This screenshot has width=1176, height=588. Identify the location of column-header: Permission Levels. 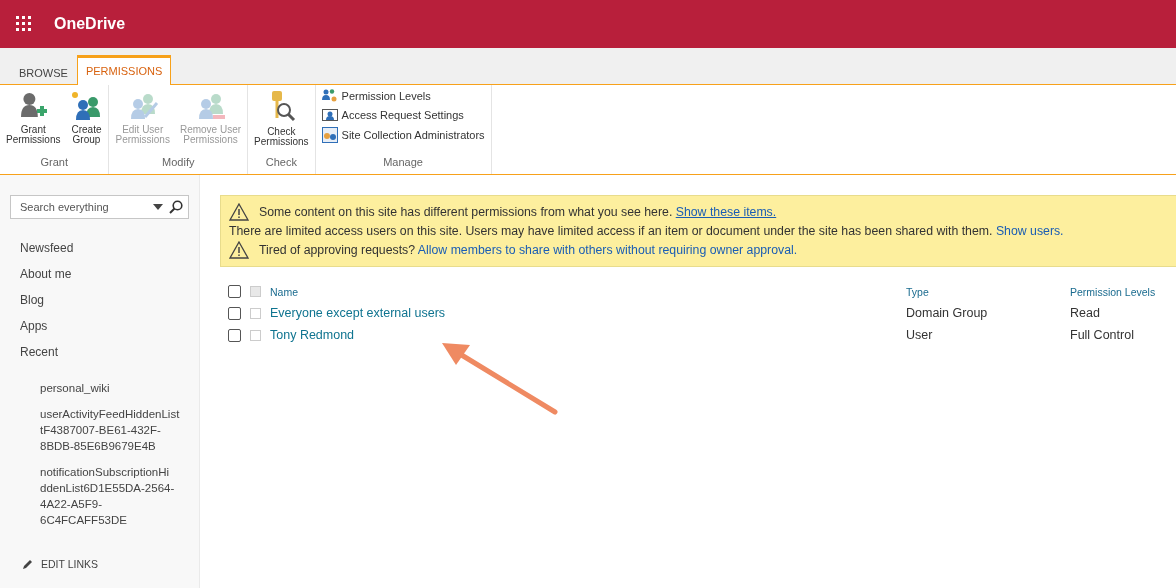
(1123, 291).